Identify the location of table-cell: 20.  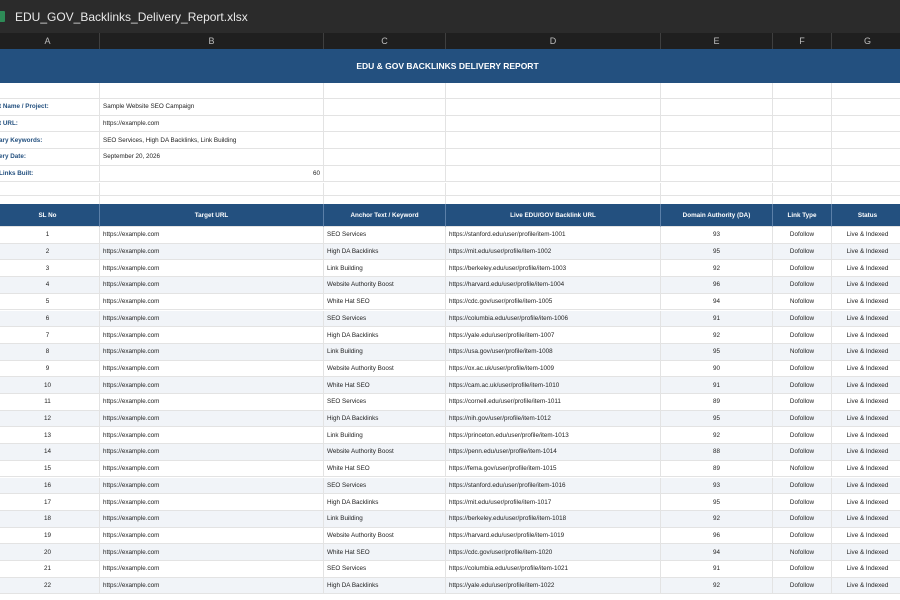
(50, 552).